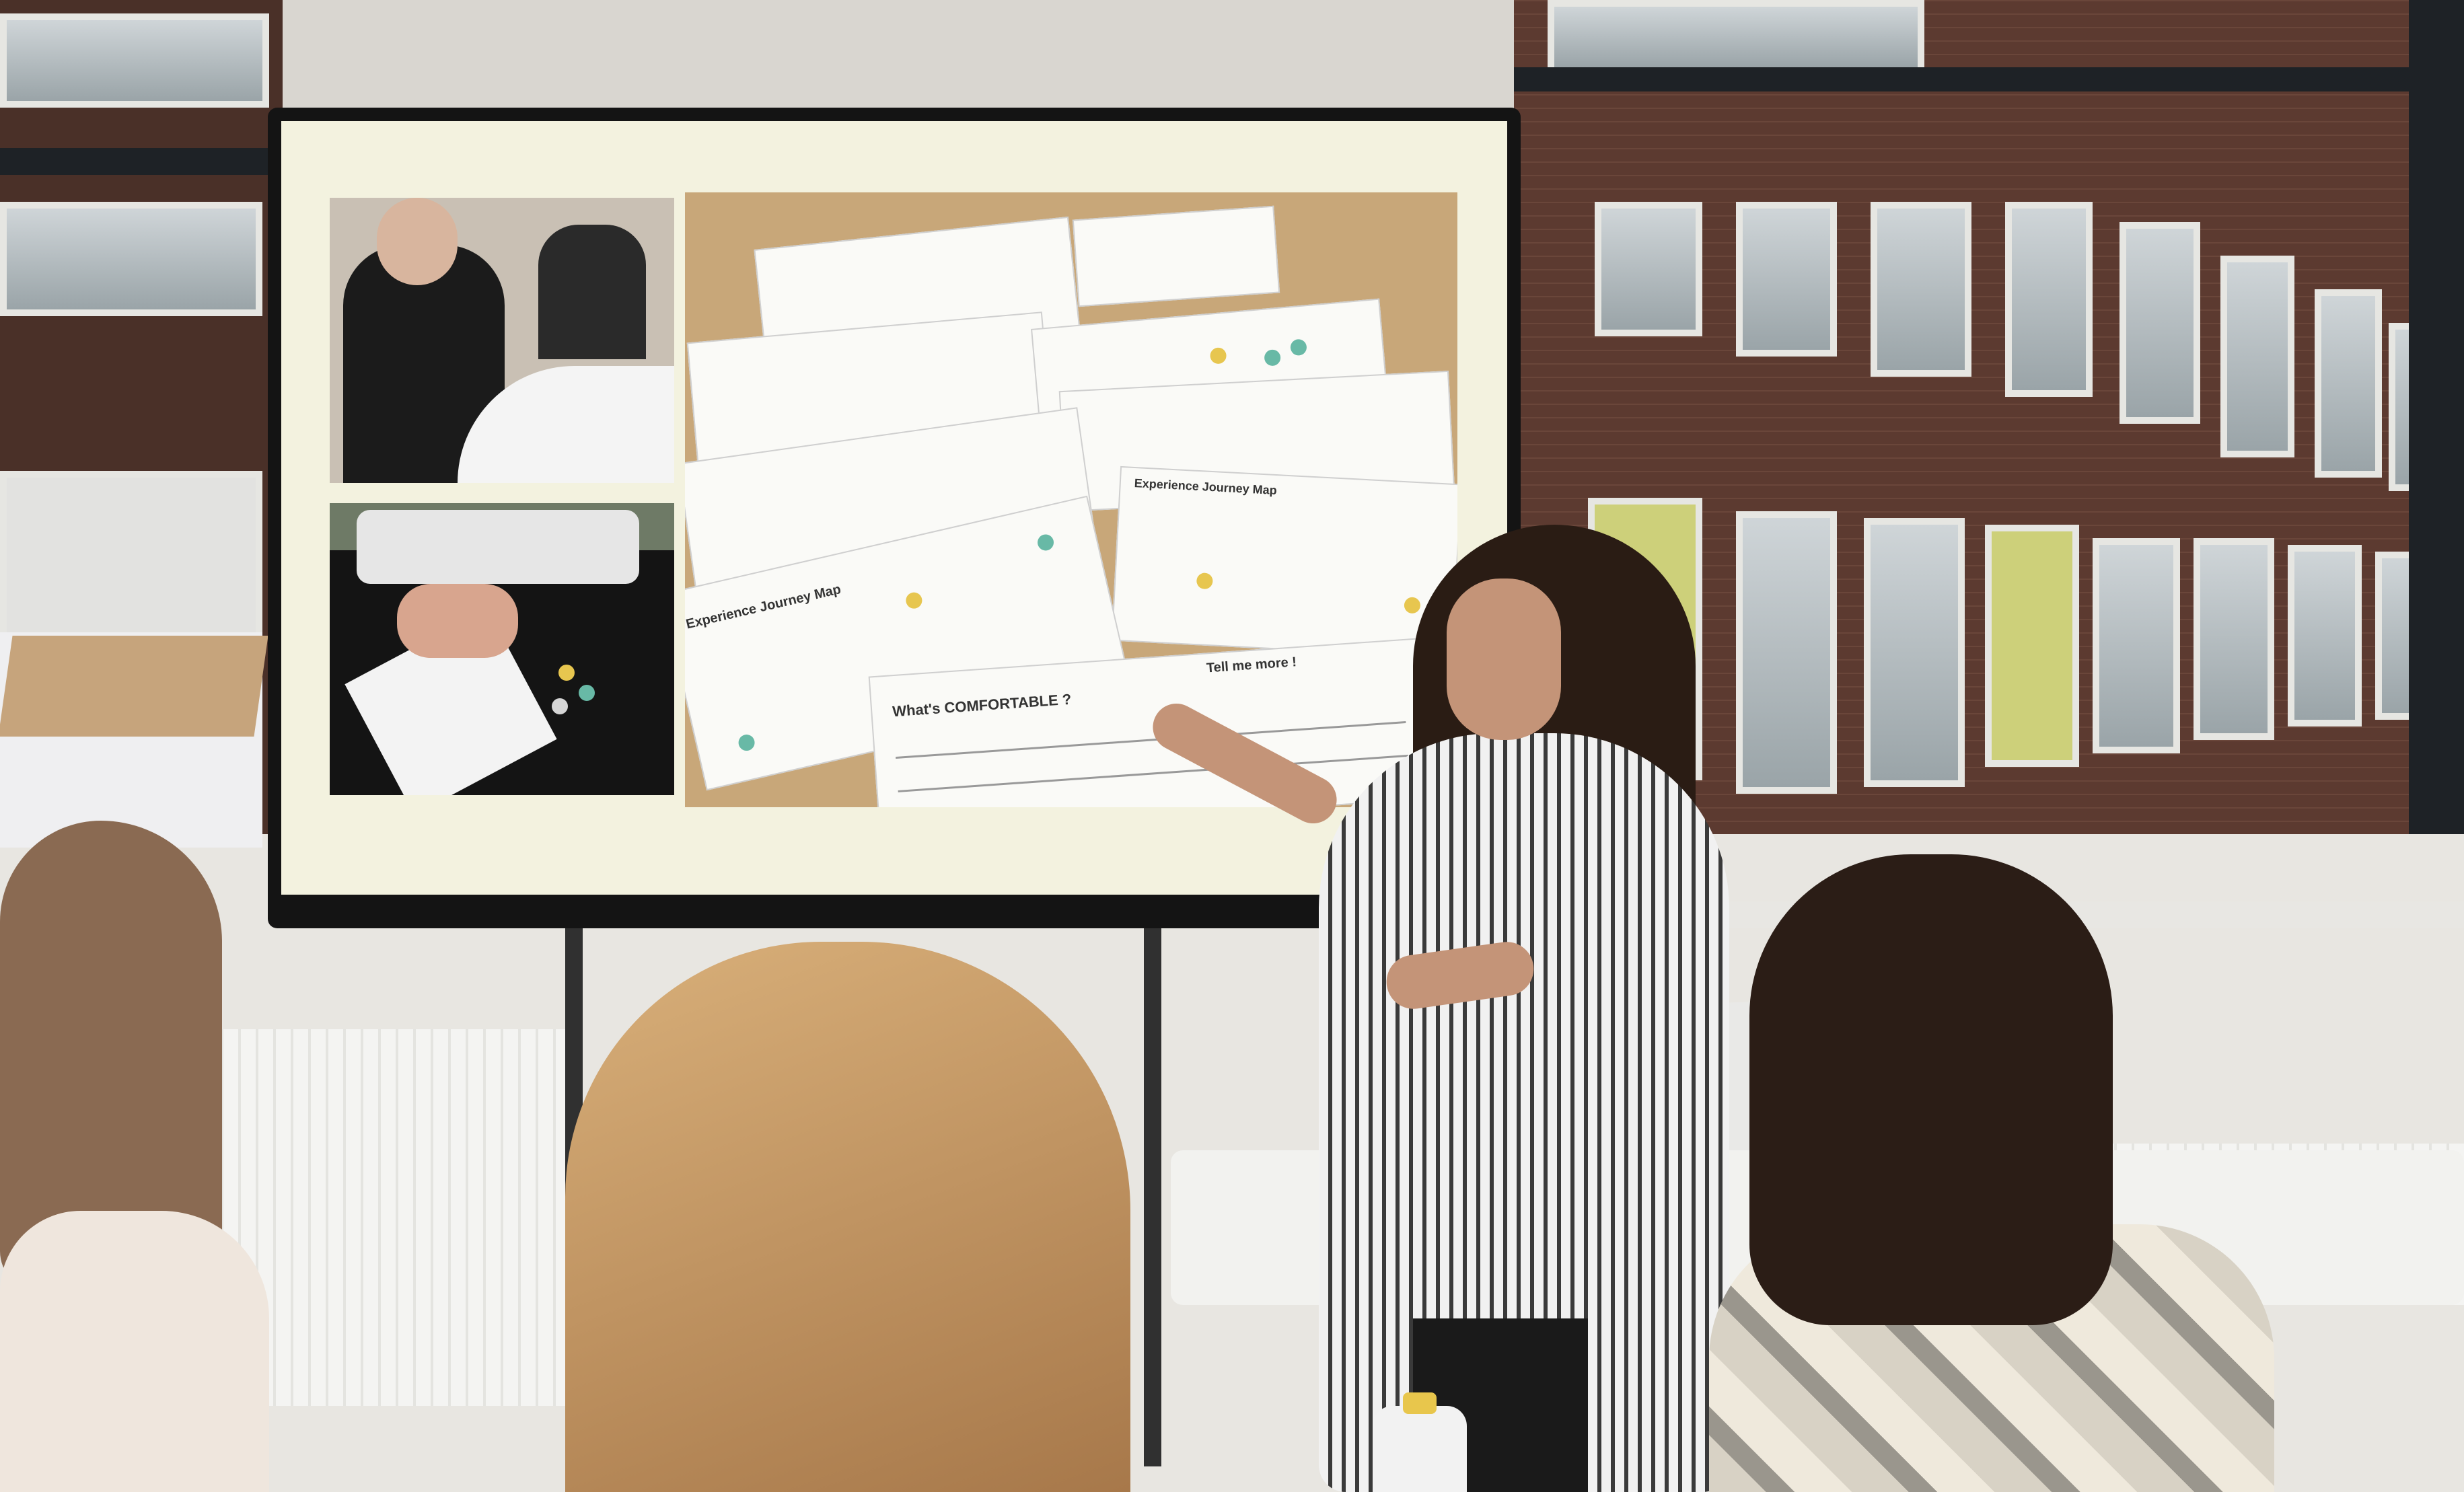 This screenshot has width=2464, height=1492. I want to click on water-bottle, so click(1420, 1449).